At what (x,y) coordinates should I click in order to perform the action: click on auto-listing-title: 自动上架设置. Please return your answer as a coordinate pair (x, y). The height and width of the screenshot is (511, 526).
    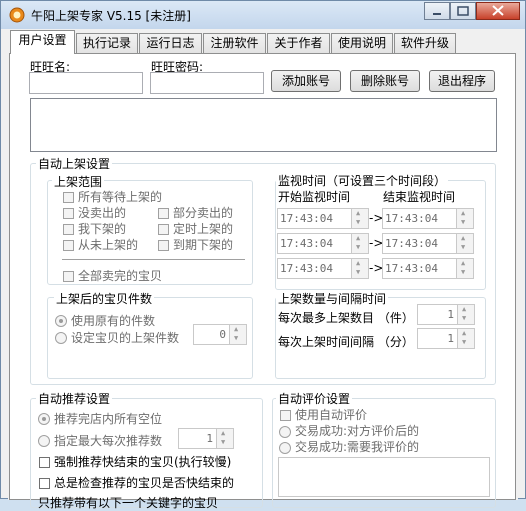
    Looking at the image, I should click on (74, 163).